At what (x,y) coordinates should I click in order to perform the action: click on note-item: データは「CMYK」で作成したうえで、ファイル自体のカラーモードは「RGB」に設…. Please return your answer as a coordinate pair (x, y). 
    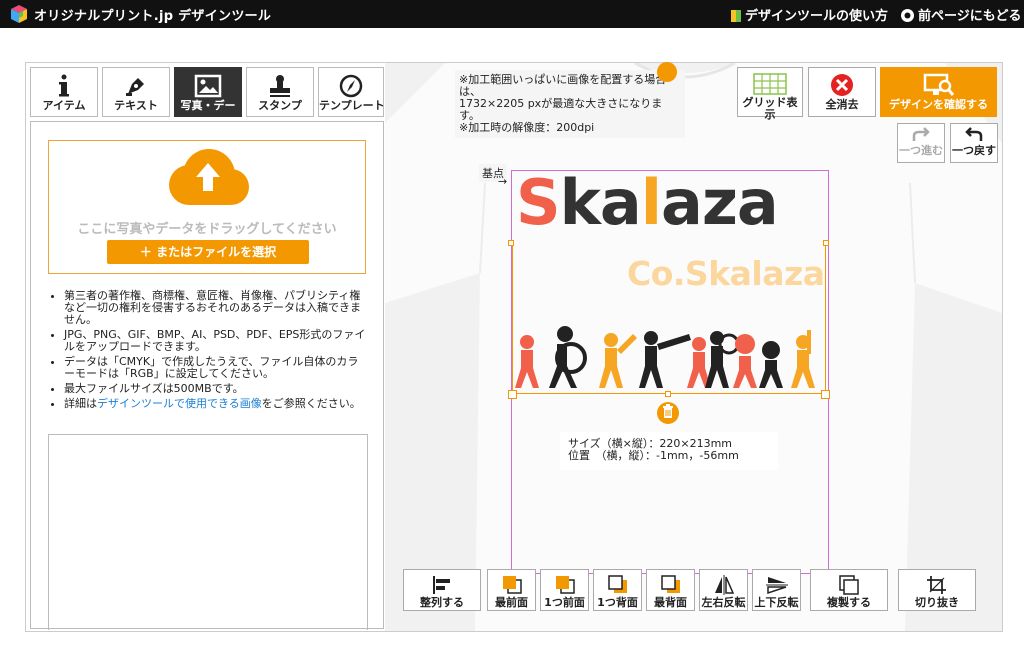
    Looking at the image, I should click on (216, 368).